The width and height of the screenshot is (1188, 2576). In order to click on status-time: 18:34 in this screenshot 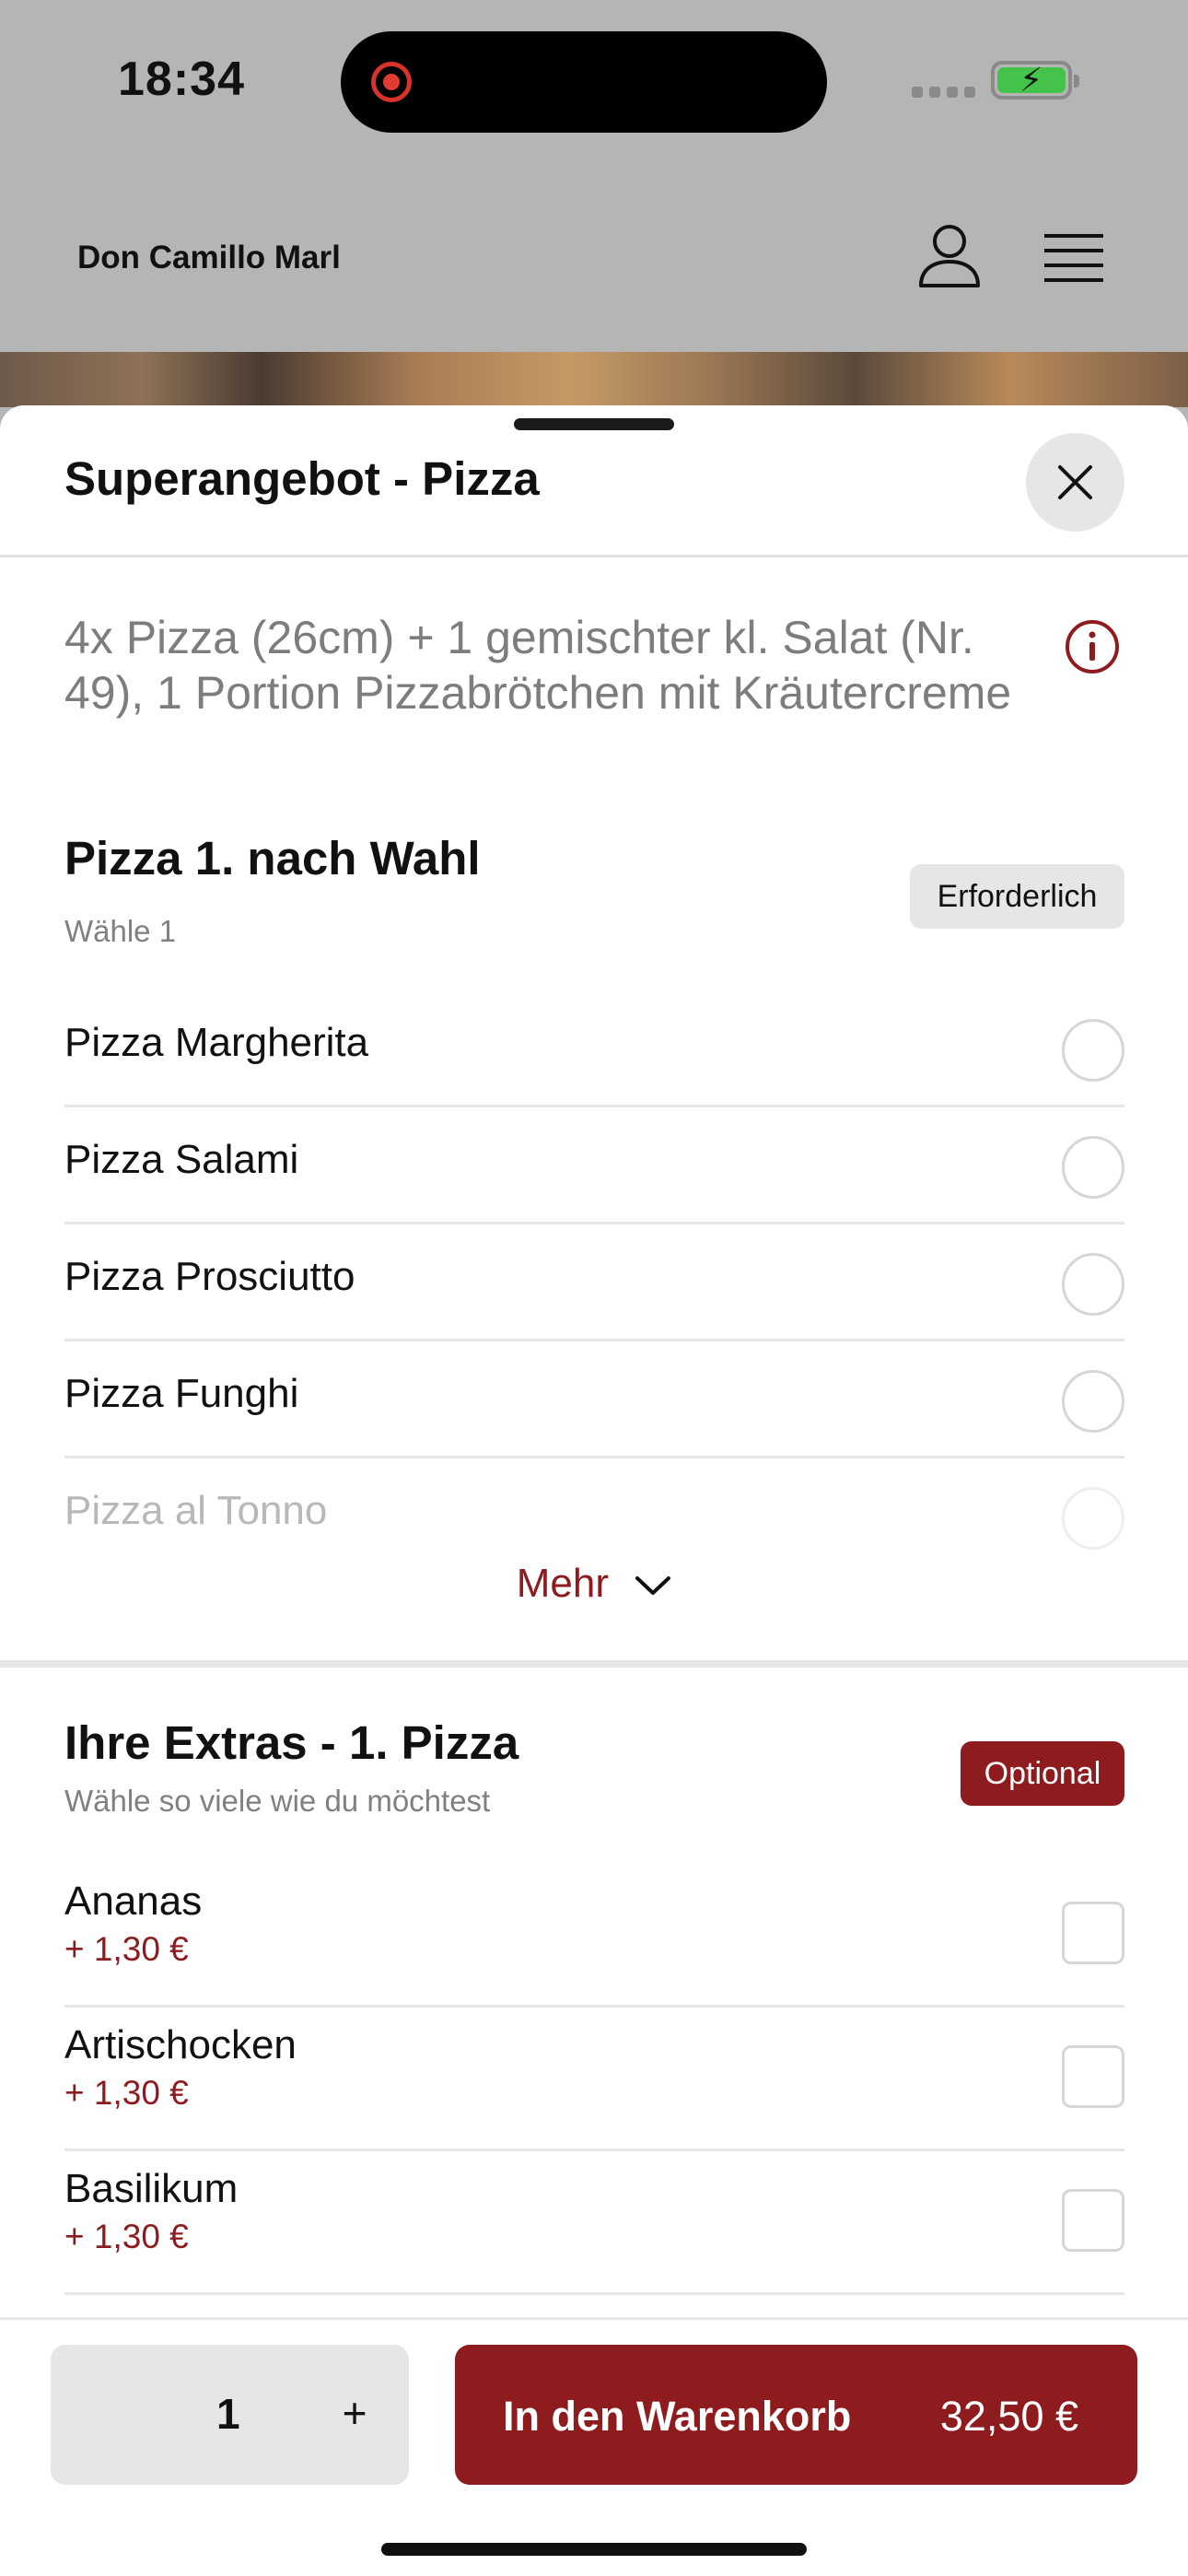, I will do `click(181, 79)`.